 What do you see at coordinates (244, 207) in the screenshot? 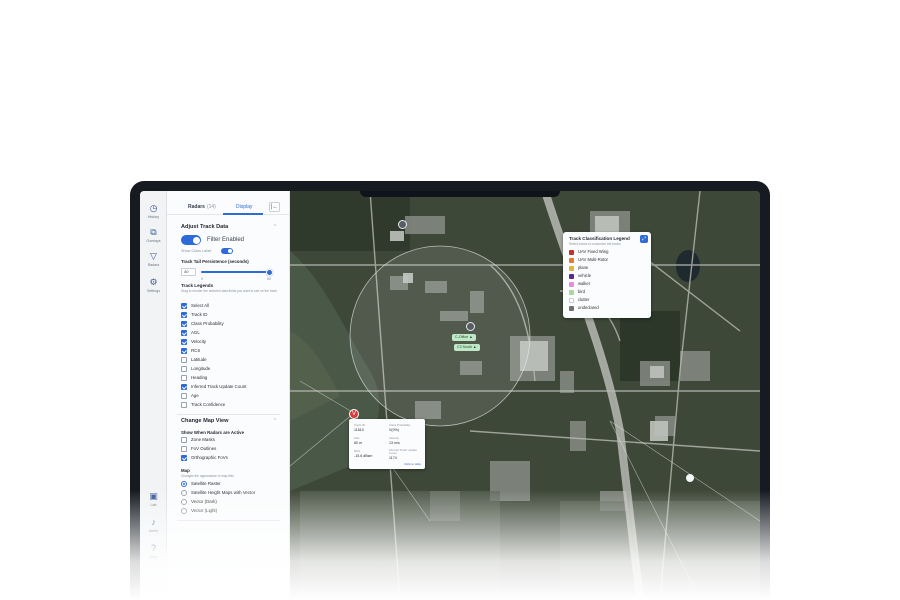
I see `tab-display: Display` at bounding box center [244, 207].